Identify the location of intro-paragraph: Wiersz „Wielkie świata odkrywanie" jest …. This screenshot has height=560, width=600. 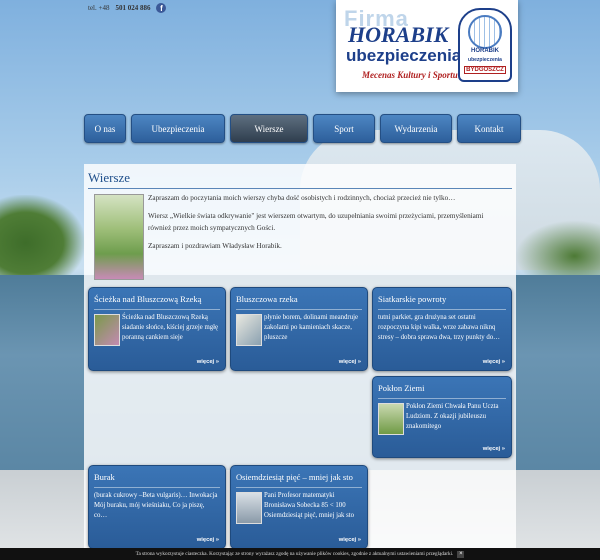
(316, 222).